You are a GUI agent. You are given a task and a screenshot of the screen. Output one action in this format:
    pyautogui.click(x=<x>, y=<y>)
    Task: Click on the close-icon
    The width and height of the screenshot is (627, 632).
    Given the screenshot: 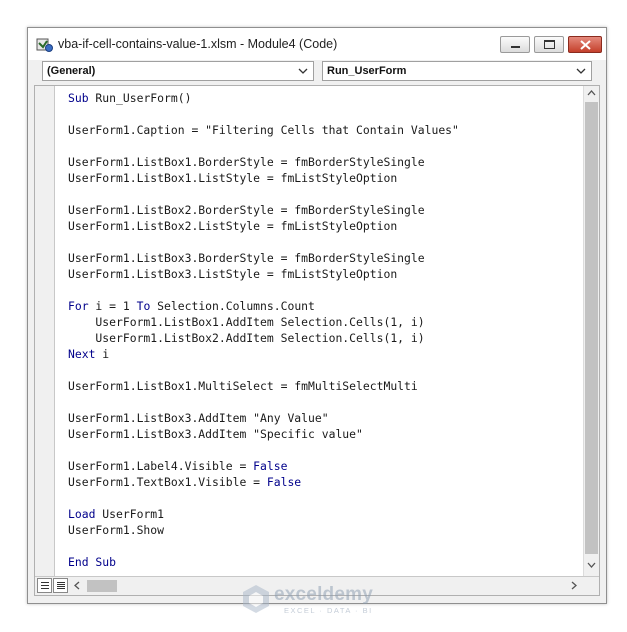 What is the action you would take?
    pyautogui.click(x=585, y=45)
    